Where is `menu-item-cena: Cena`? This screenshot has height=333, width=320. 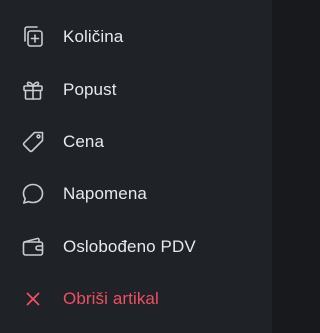 menu-item-cena: Cena is located at coordinates (136, 143).